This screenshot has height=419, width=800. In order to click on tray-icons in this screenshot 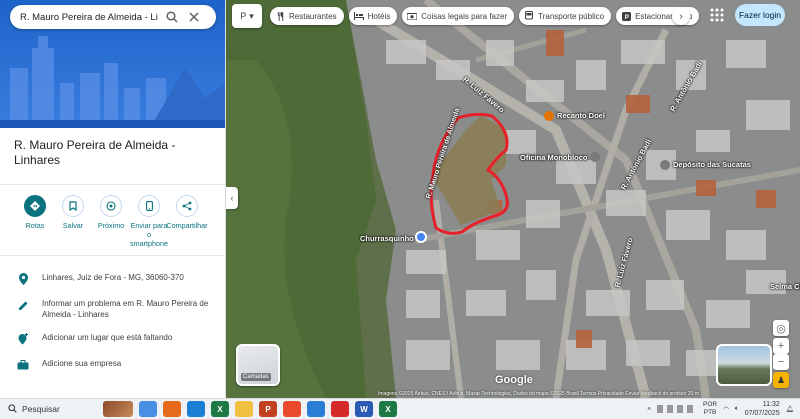, I will do `click(677, 409)`.